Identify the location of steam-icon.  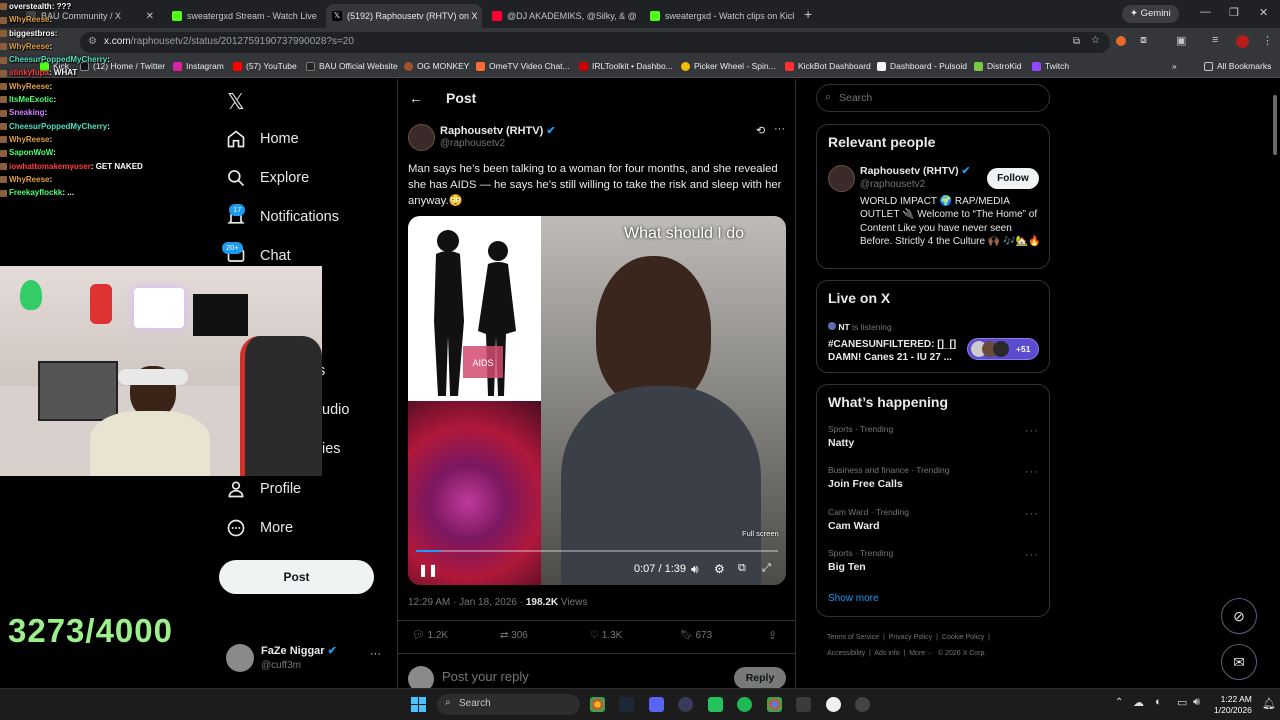
(626, 704).